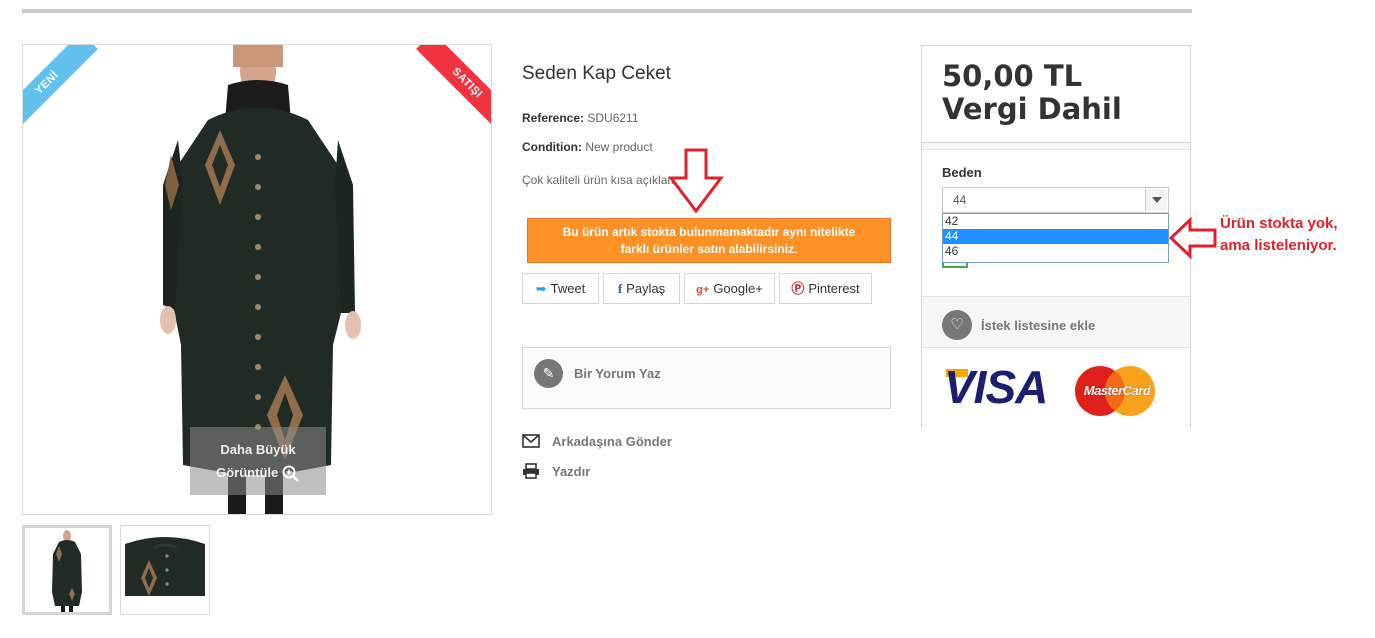  I want to click on thumbnail-1-image, so click(67, 570).